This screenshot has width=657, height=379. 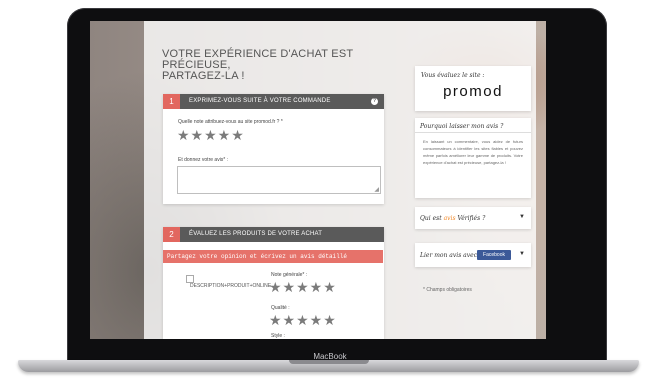 What do you see at coordinates (374, 101) in the screenshot?
I see `help-icon: ?` at bounding box center [374, 101].